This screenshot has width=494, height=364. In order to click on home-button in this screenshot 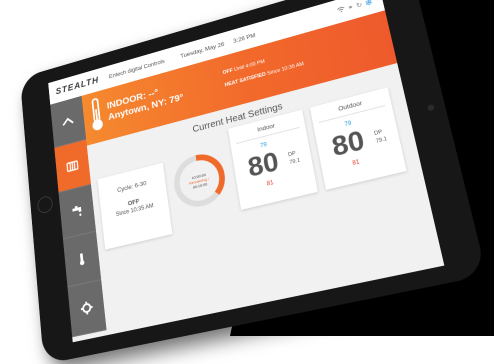, I will do `click(45, 205)`.